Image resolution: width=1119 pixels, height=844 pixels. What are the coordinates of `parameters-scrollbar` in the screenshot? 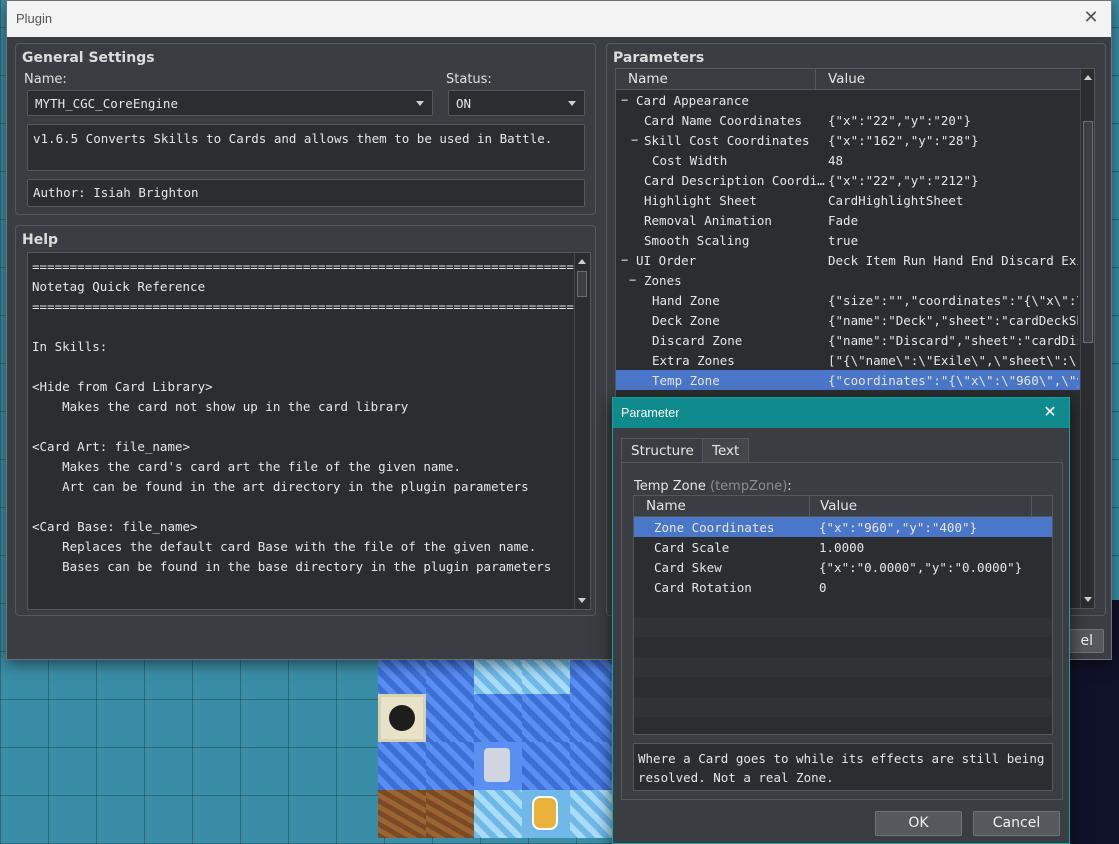 It's located at (1087, 338).